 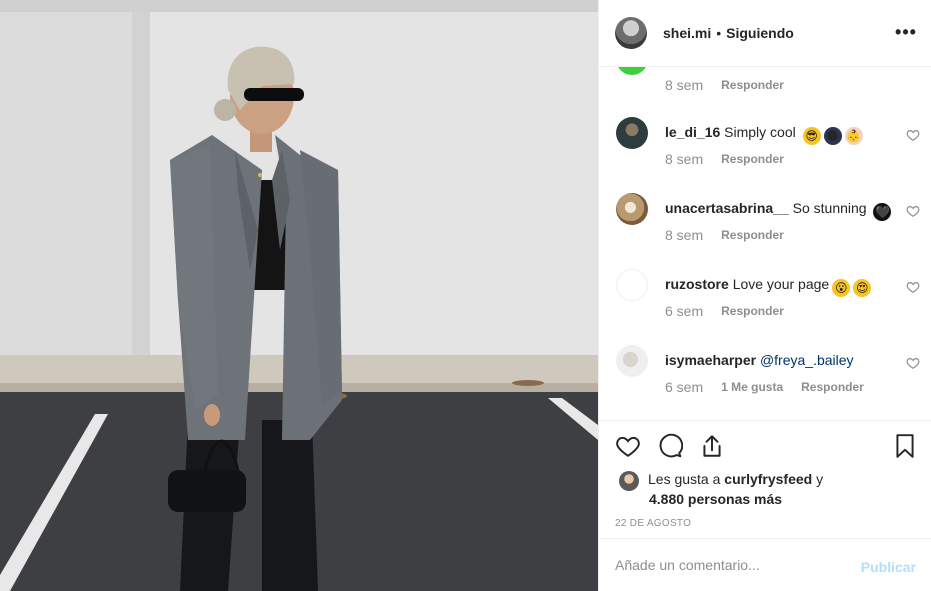 I want to click on post-header: shei.mi • Siguiendo •••, so click(x=765, y=33).